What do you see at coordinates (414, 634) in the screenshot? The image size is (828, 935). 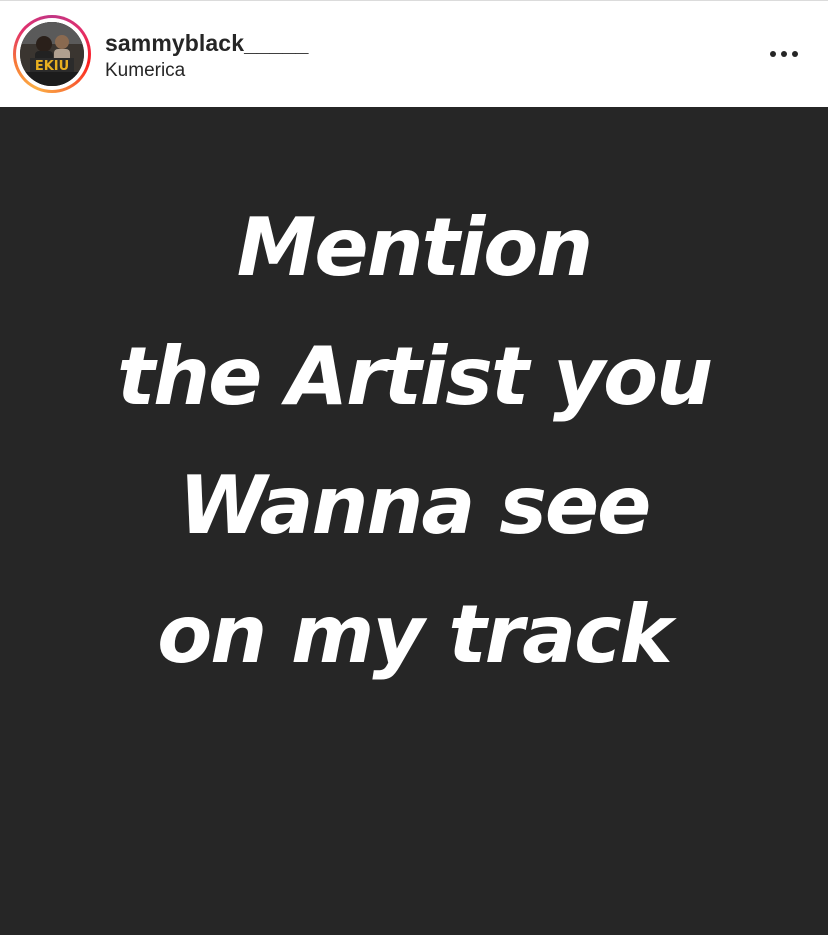 I see `image-text-line-4: on my track` at bounding box center [414, 634].